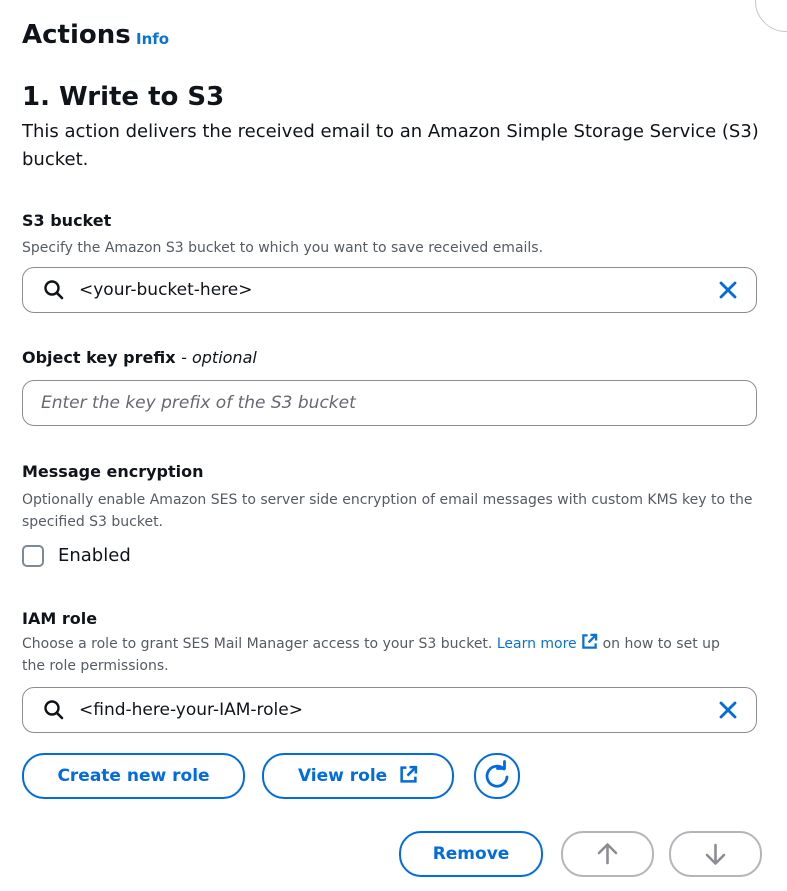 Image resolution: width=787 pixels, height=891 pixels. What do you see at coordinates (60, 618) in the screenshot?
I see `iam-role-label: IAM role` at bounding box center [60, 618].